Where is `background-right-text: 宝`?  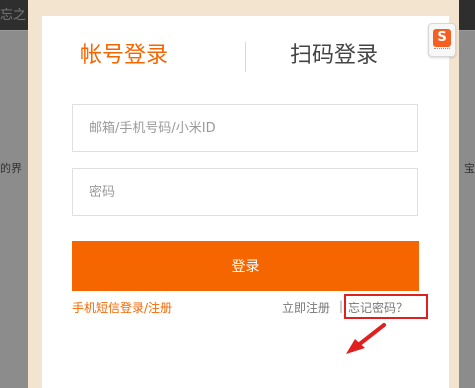
background-right-text: 宝 is located at coordinates (469, 168).